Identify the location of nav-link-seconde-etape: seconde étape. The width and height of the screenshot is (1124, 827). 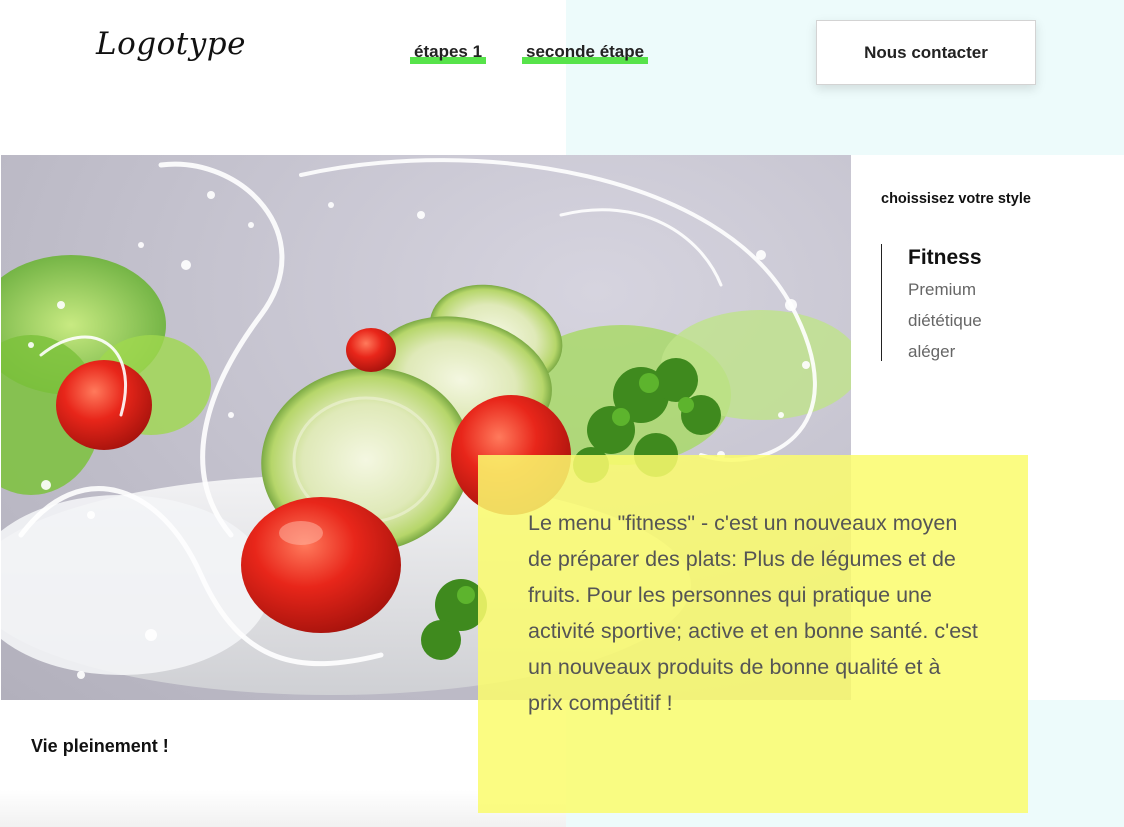
(585, 53).